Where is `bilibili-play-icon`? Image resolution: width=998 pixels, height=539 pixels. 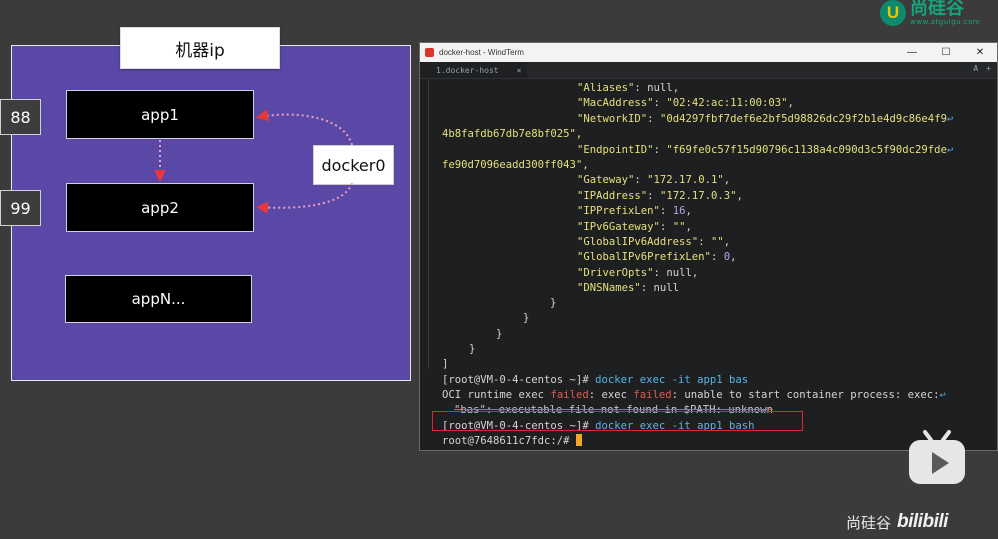
bilibili-play-icon is located at coordinates (937, 457).